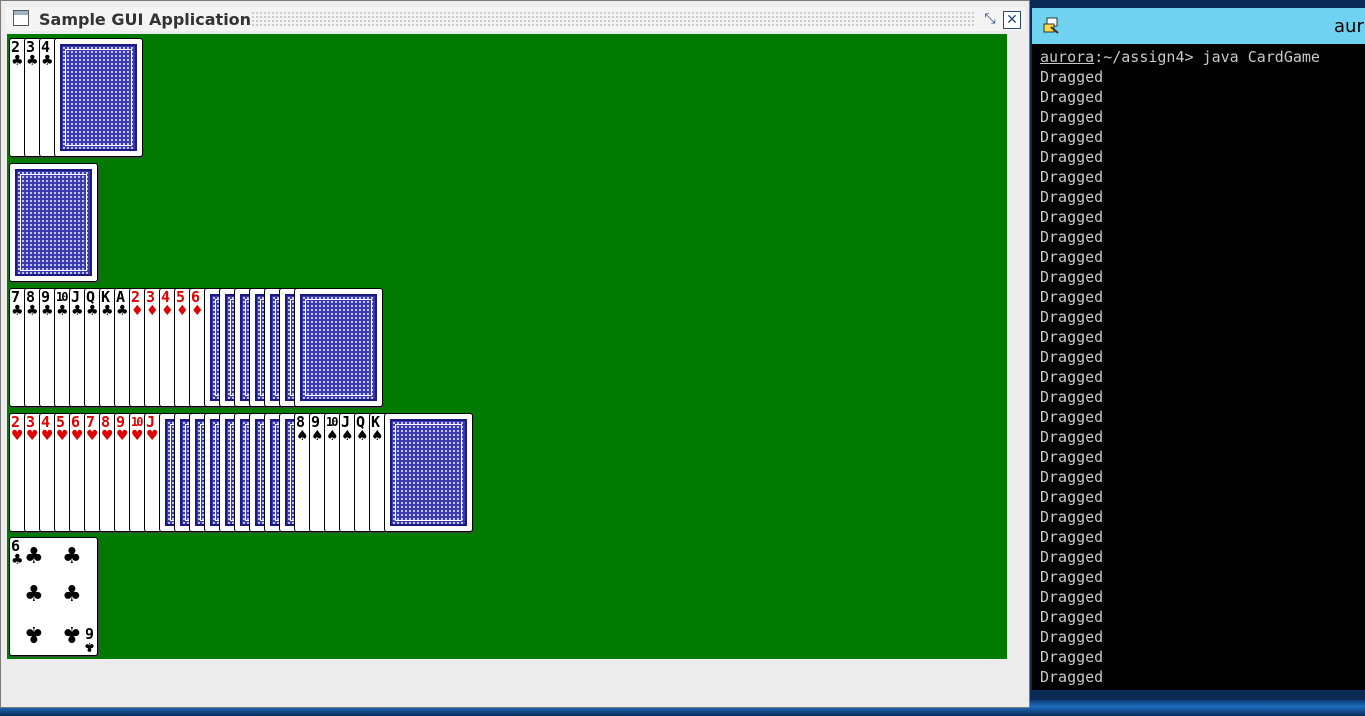 This screenshot has height=716, width=1365. I want to click on titlebar-grip, so click(613, 19).